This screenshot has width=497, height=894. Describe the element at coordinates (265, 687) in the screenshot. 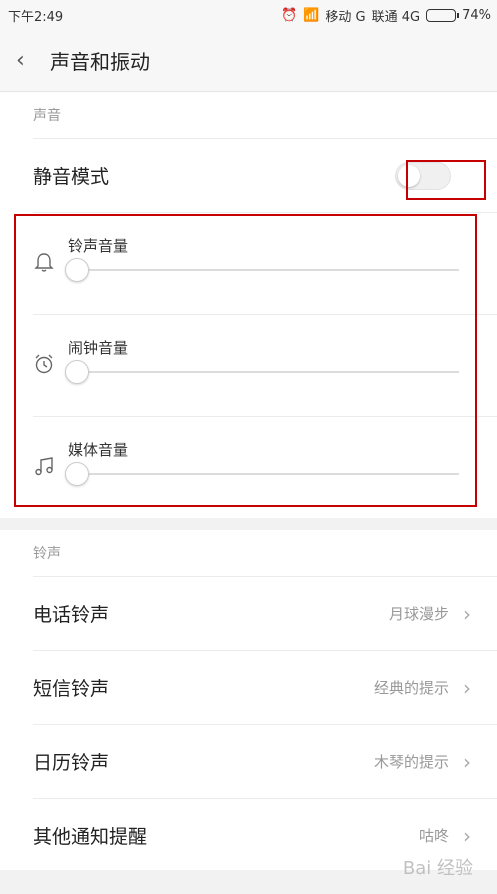

I see `sms-ringtone-row: 短信铃声 经典的提示 ›` at that location.